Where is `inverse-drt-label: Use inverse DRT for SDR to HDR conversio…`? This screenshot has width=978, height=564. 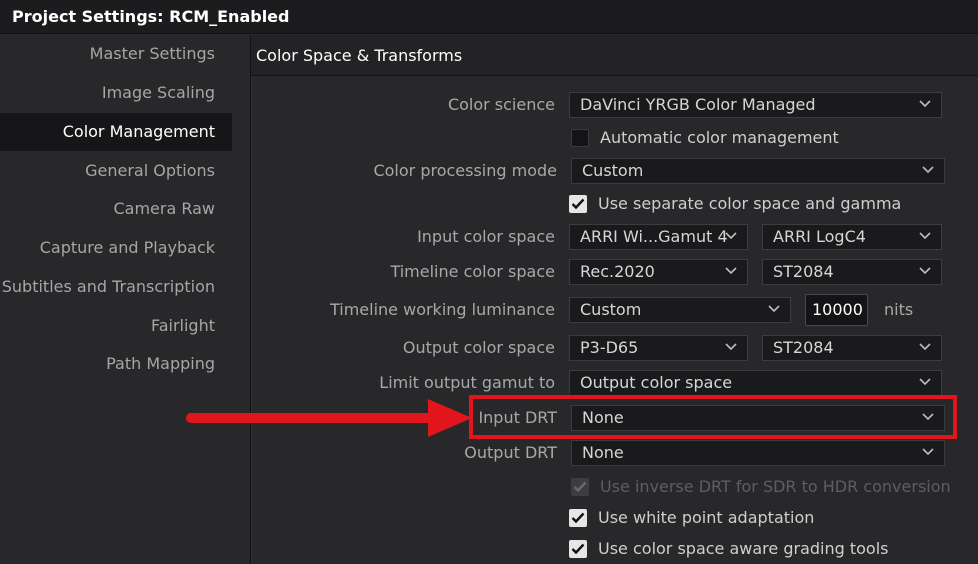 inverse-drt-label: Use inverse DRT for SDR to HDR conversio… is located at coordinates (775, 486).